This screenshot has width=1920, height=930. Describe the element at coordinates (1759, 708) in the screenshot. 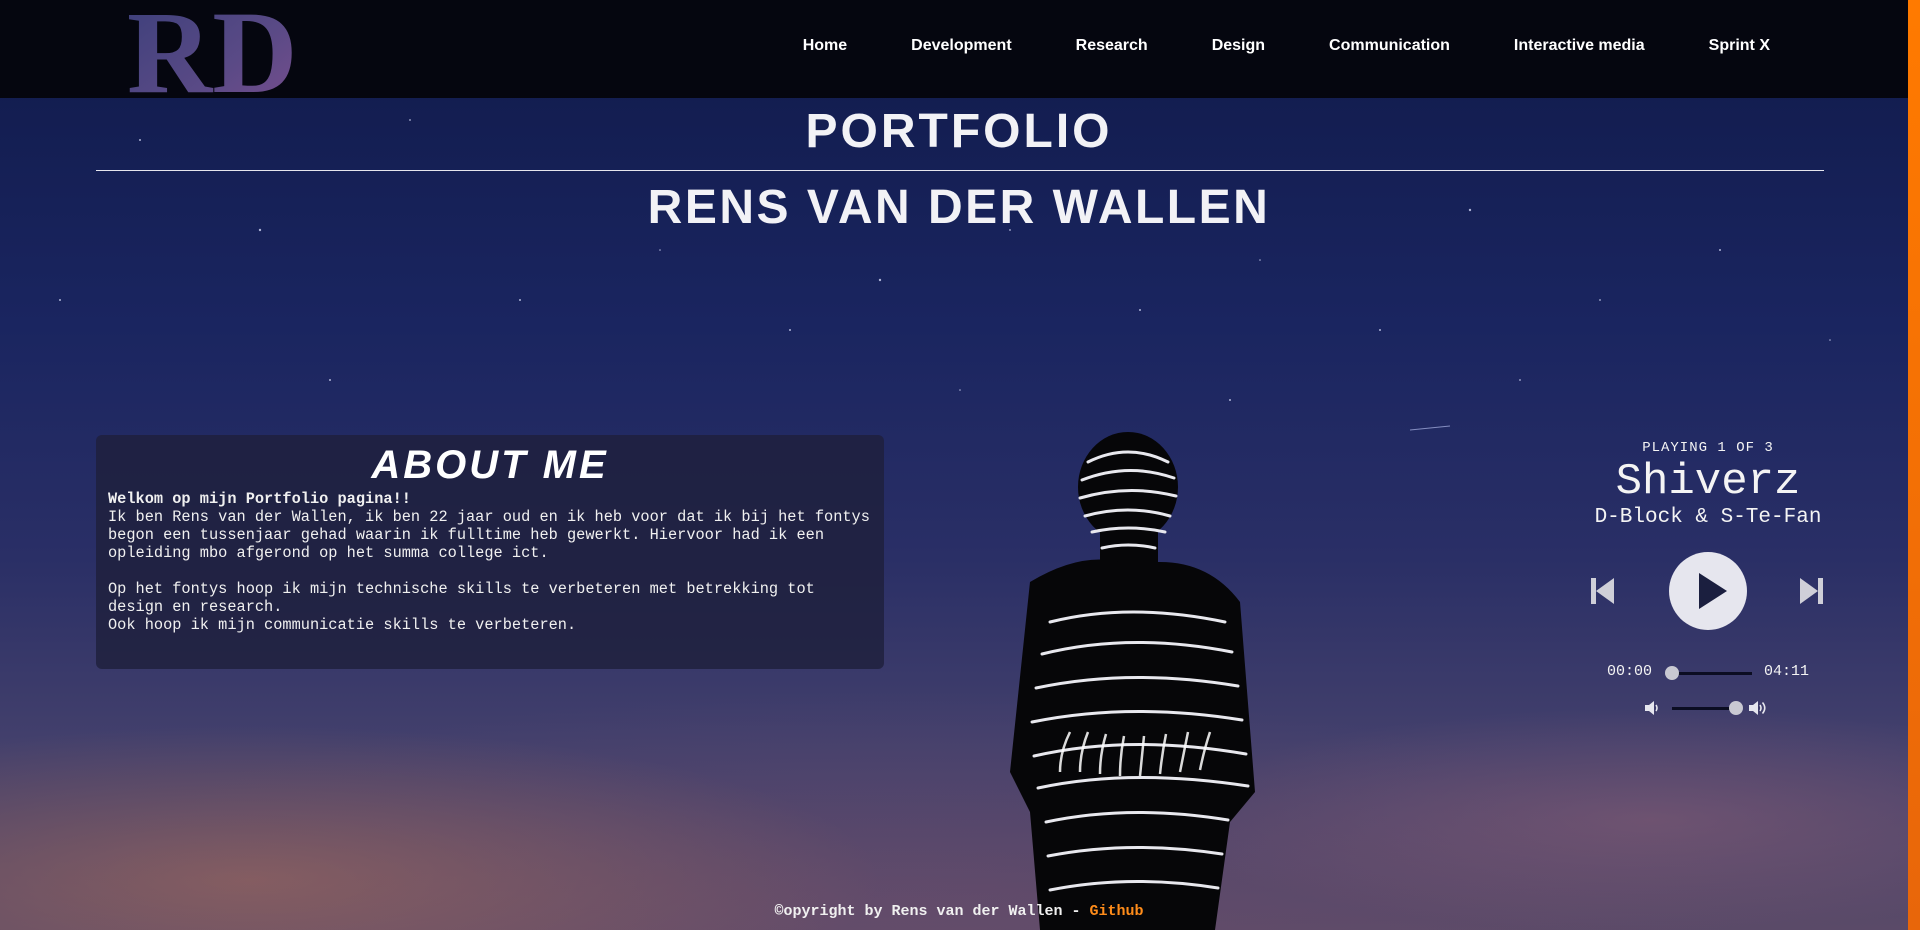

I see `volume-high-icon` at that location.